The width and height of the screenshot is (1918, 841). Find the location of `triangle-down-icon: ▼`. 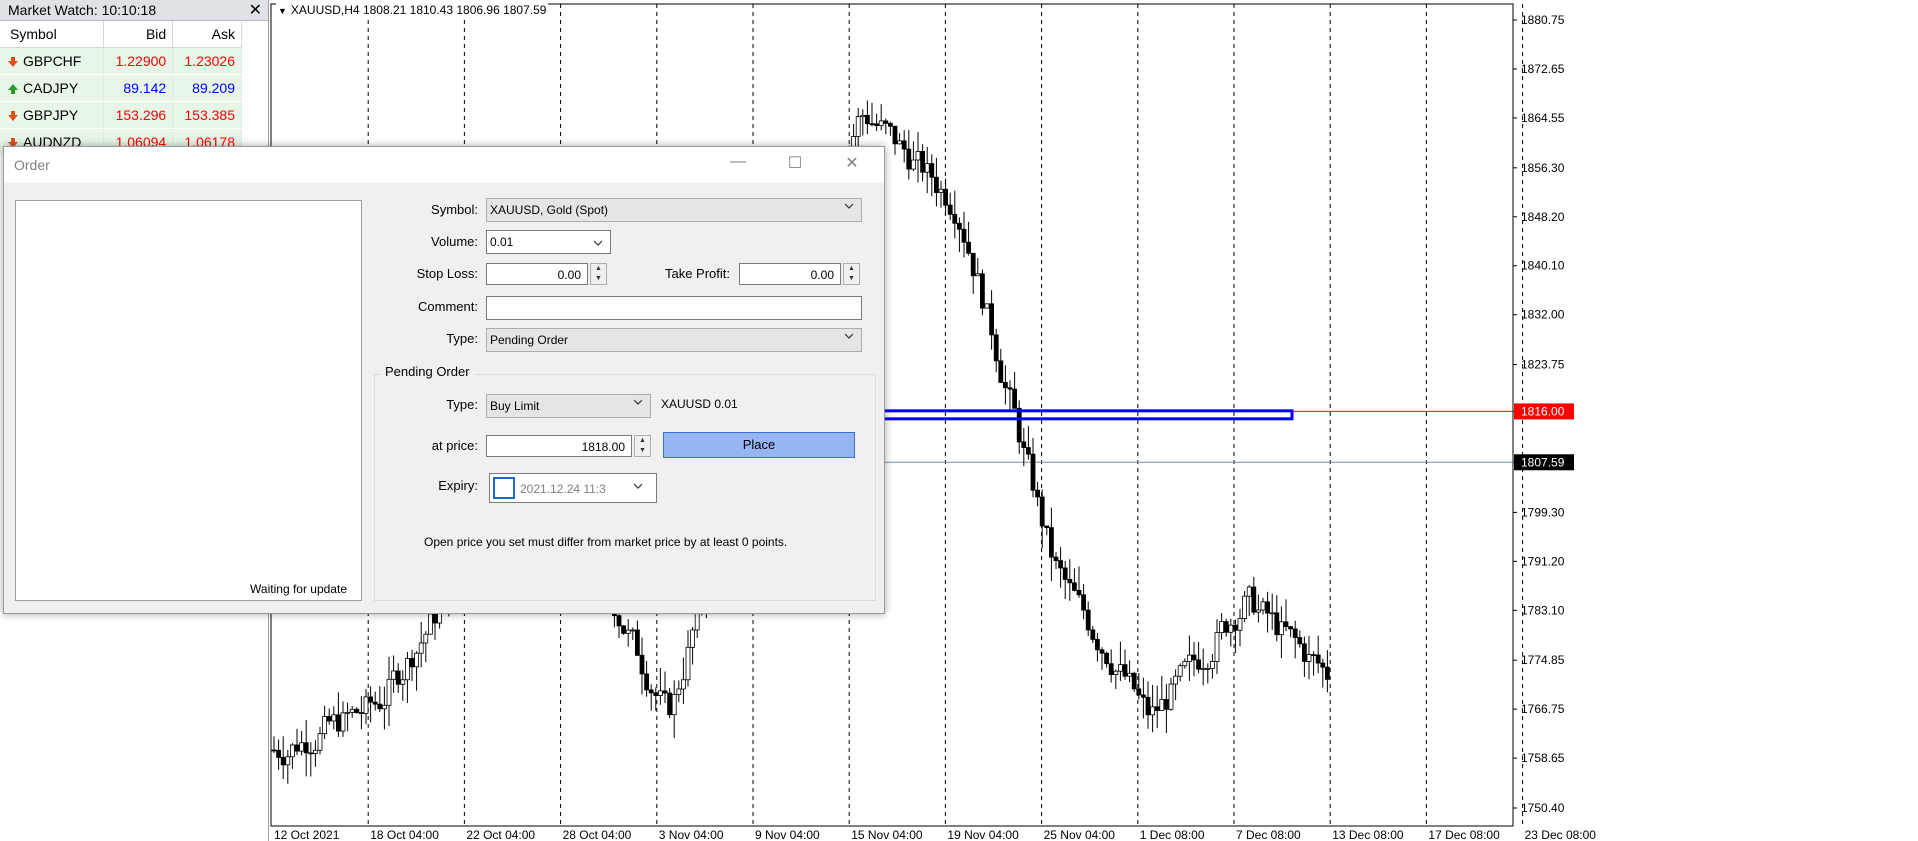

triangle-down-icon: ▼ is located at coordinates (282, 11).